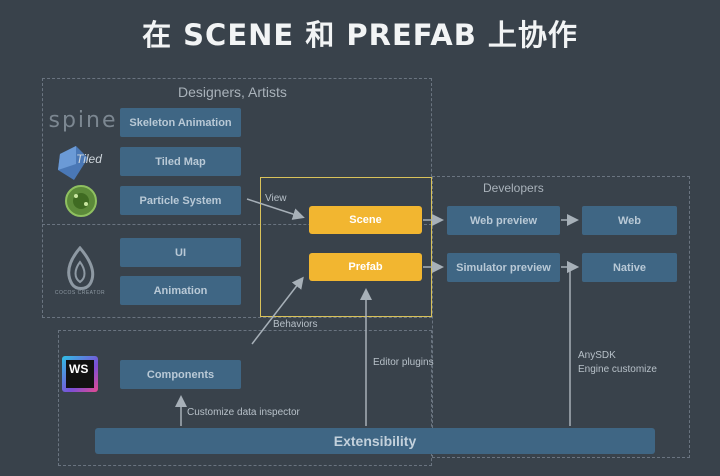 The height and width of the screenshot is (476, 720). Describe the element at coordinates (180, 200) in the screenshot. I see `particle-system-box: Particle System` at that location.